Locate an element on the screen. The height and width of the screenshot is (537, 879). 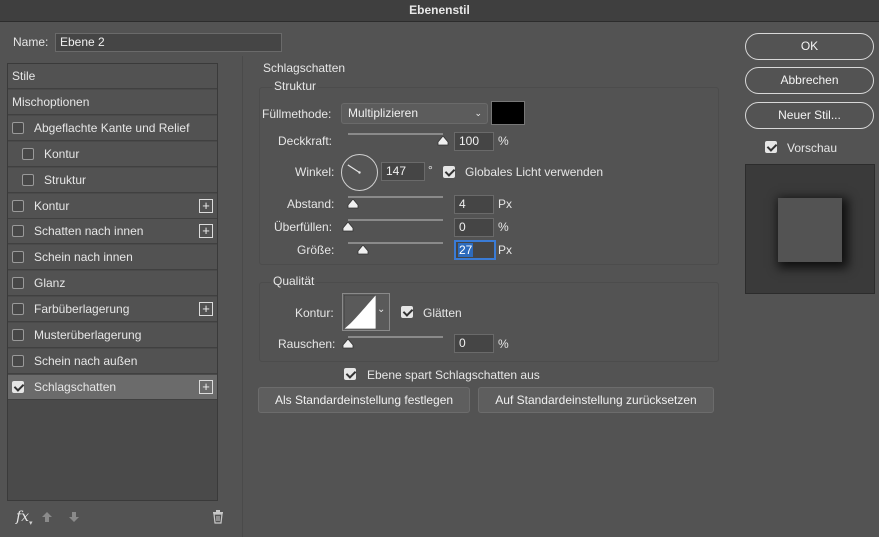
noise-slider-thumb is located at coordinates (348, 344).